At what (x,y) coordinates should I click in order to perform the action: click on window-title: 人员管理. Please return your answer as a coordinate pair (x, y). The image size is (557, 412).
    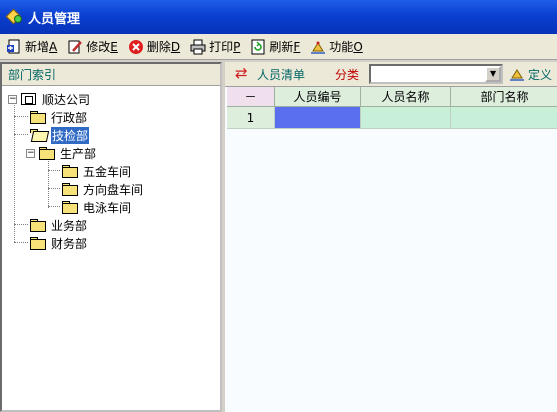
    Looking at the image, I should click on (54, 19).